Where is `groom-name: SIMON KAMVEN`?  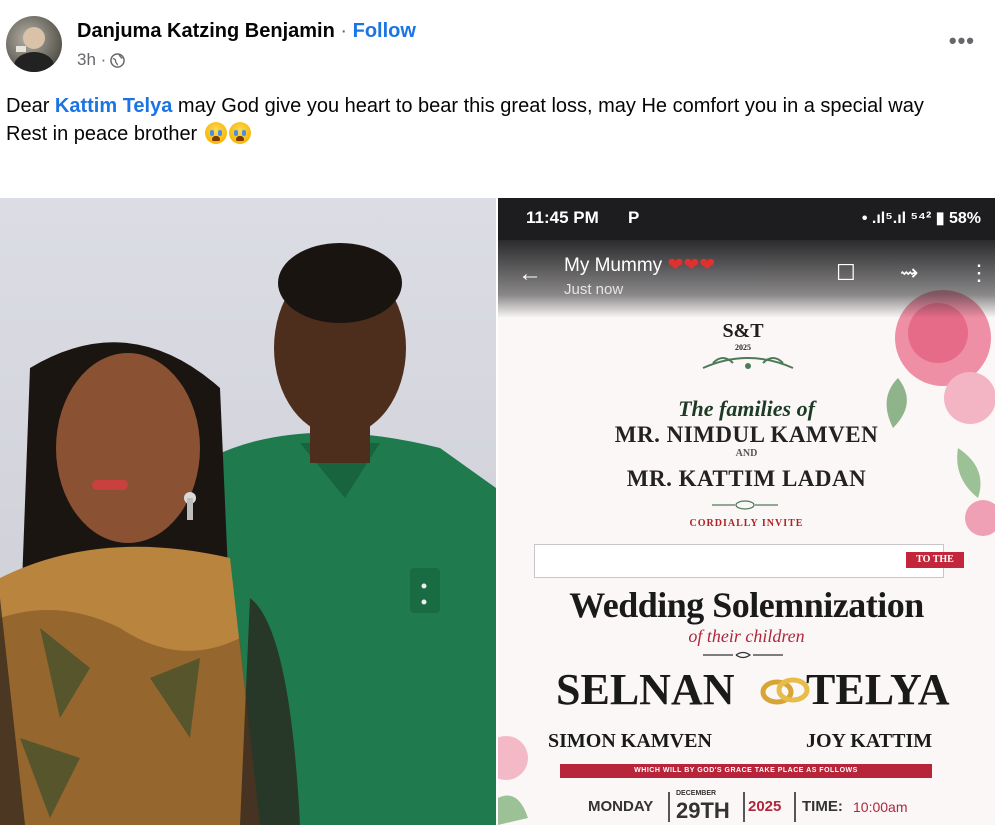
groom-name: SIMON KAMVEN is located at coordinates (630, 741).